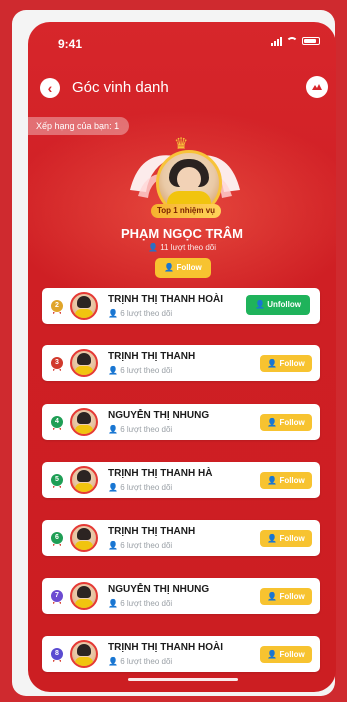 Image resolution: width=347 pixels, height=702 pixels. What do you see at coordinates (160, 473) in the screenshot?
I see `user-name: TRỊNH THỊ THANH HÀ` at bounding box center [160, 473].